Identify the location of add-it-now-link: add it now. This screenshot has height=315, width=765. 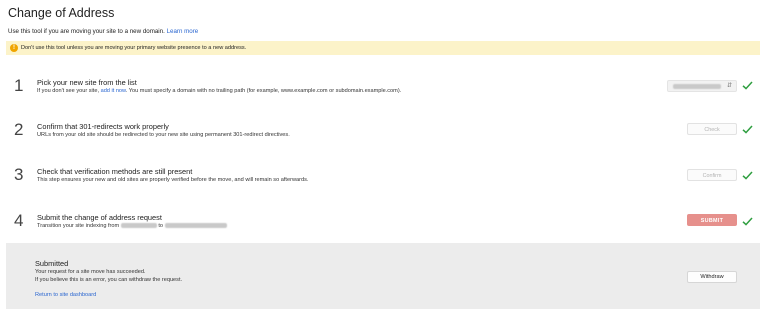
(113, 91).